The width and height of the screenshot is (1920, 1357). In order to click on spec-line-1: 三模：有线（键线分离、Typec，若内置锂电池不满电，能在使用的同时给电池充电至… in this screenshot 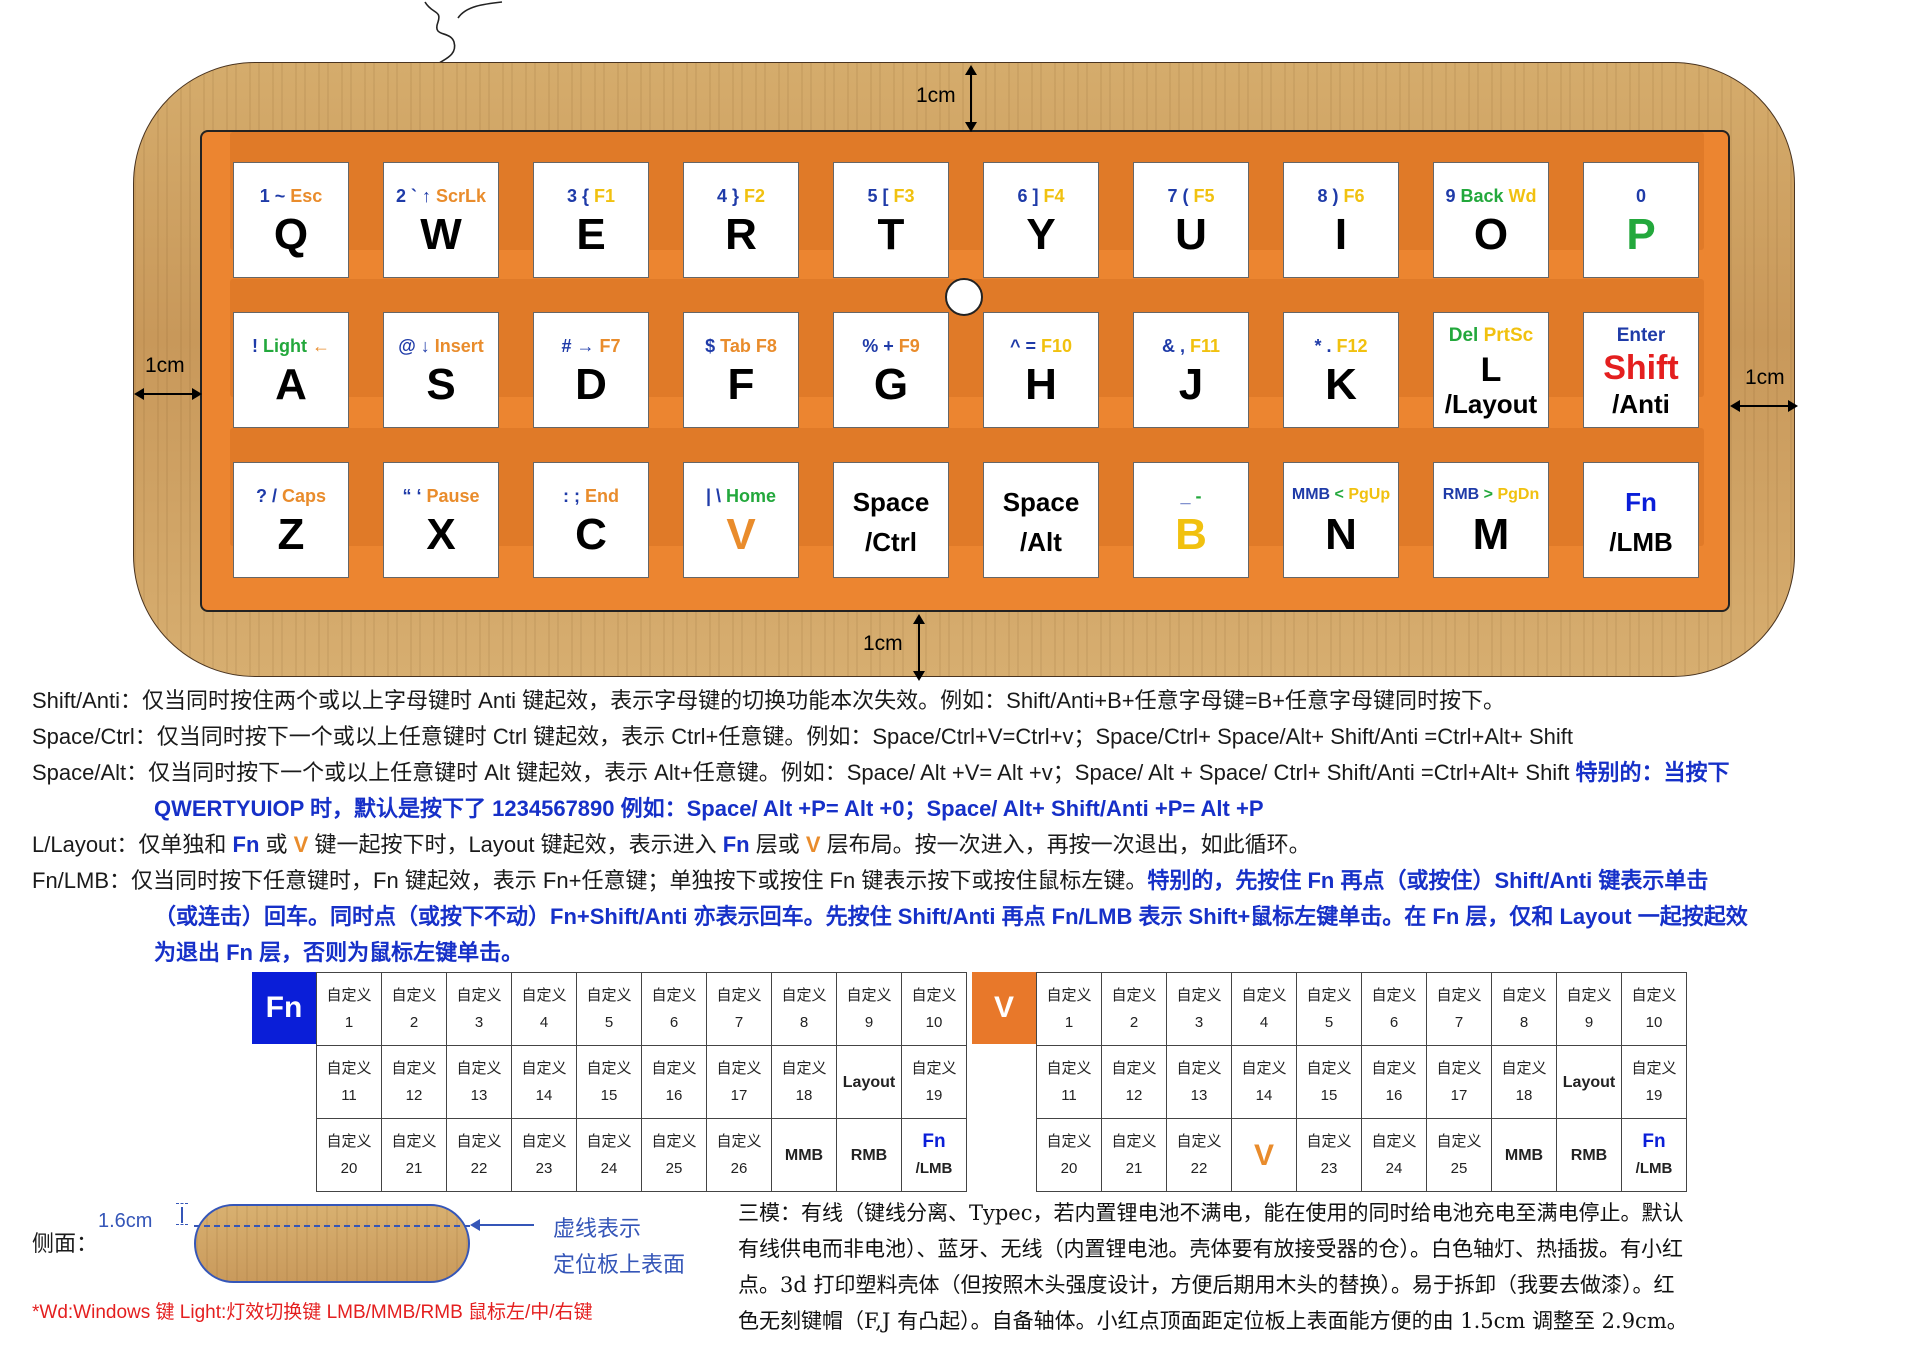, I will do `click(1211, 1213)`.